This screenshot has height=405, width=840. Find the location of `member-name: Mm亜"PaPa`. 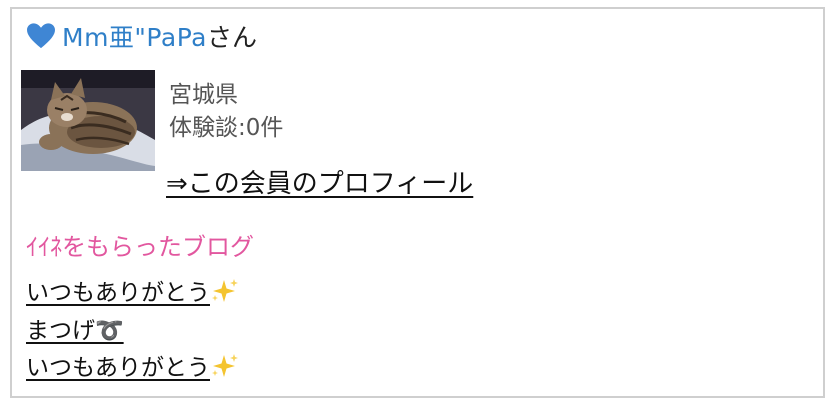

member-name: Mm亜"PaPa is located at coordinates (134, 36).